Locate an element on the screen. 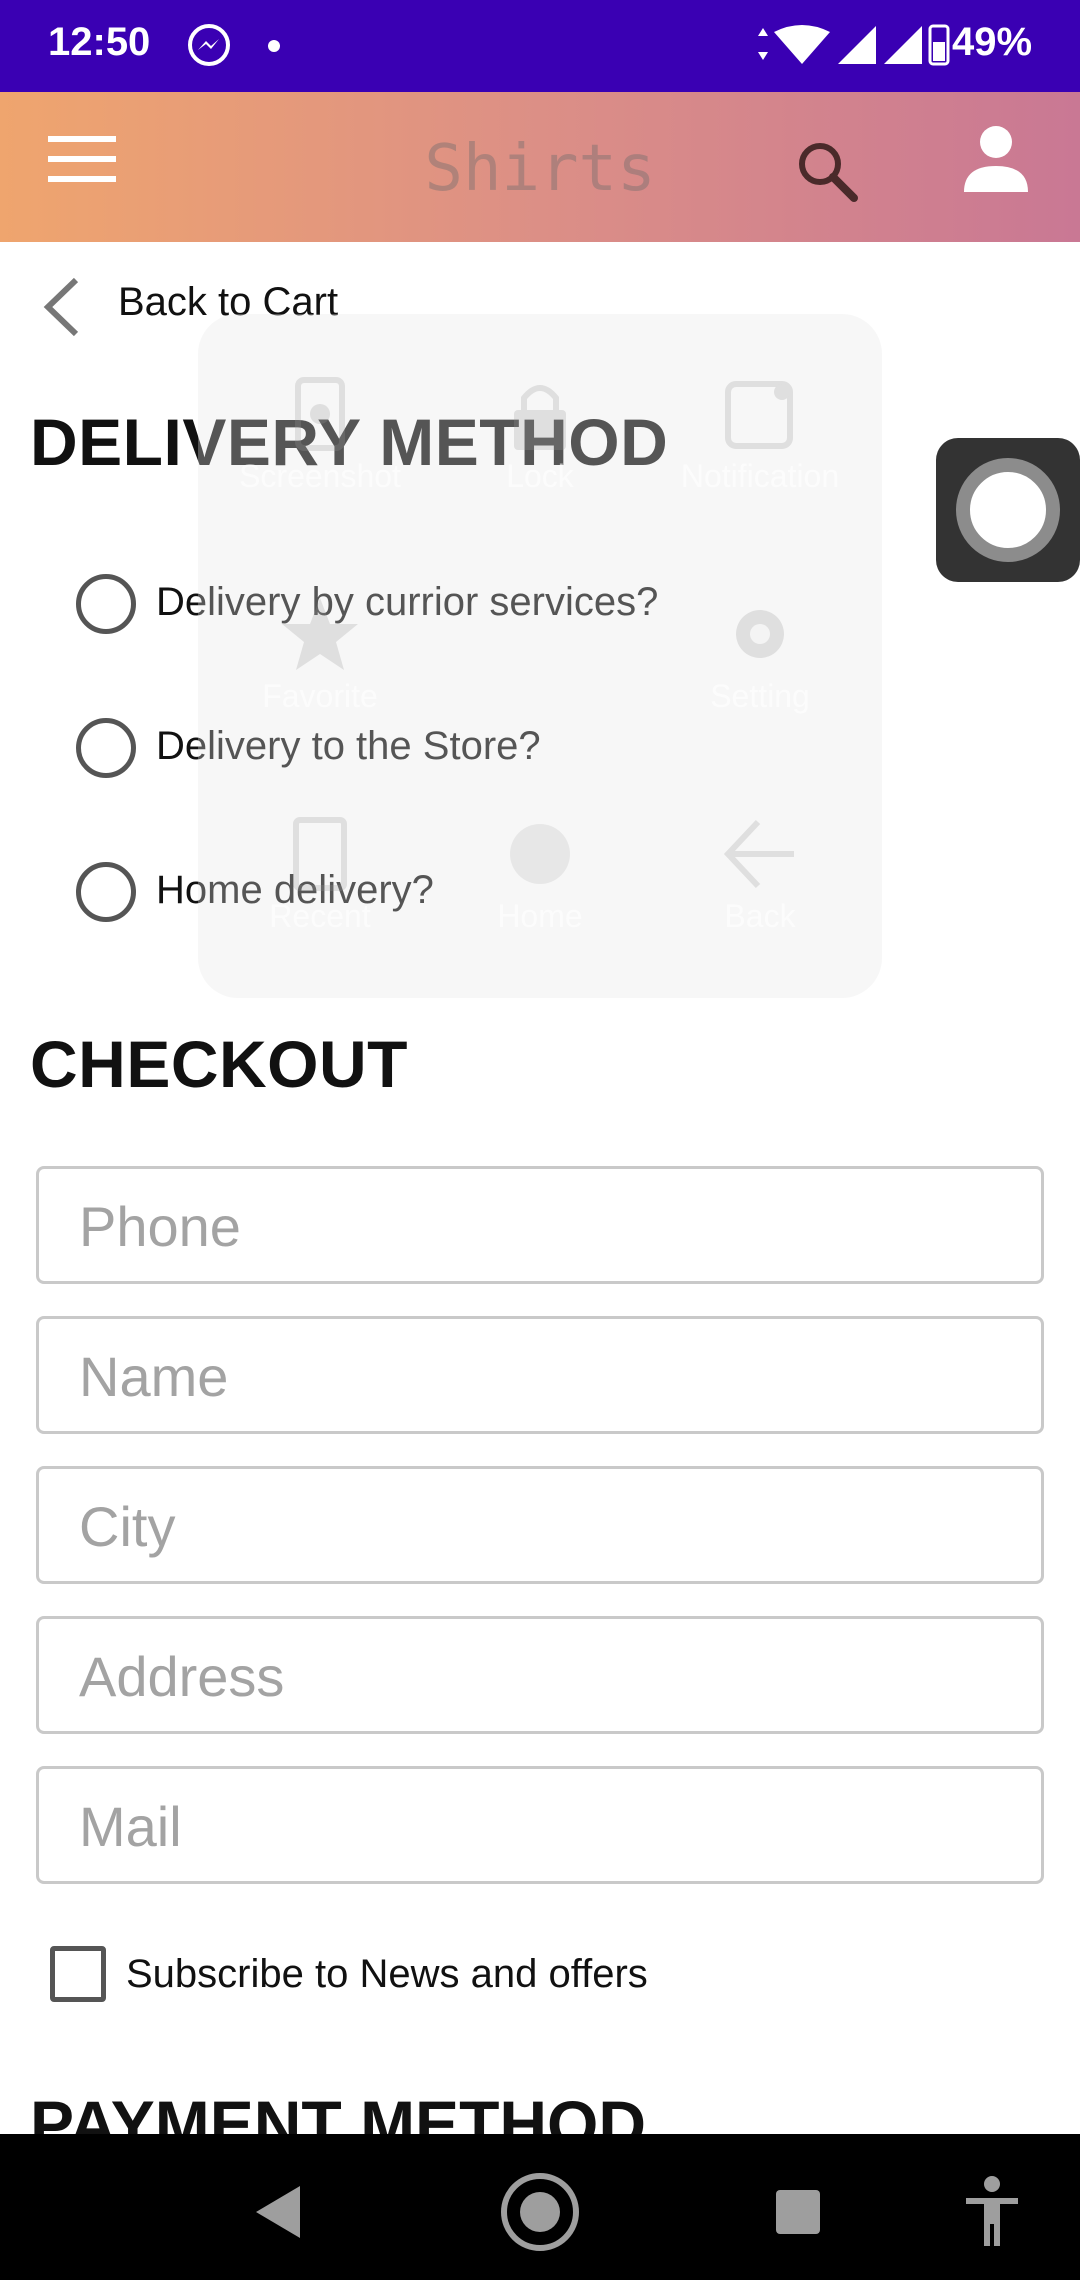 The image size is (1080, 2280). assistive-ring-icon is located at coordinates (1008, 510).